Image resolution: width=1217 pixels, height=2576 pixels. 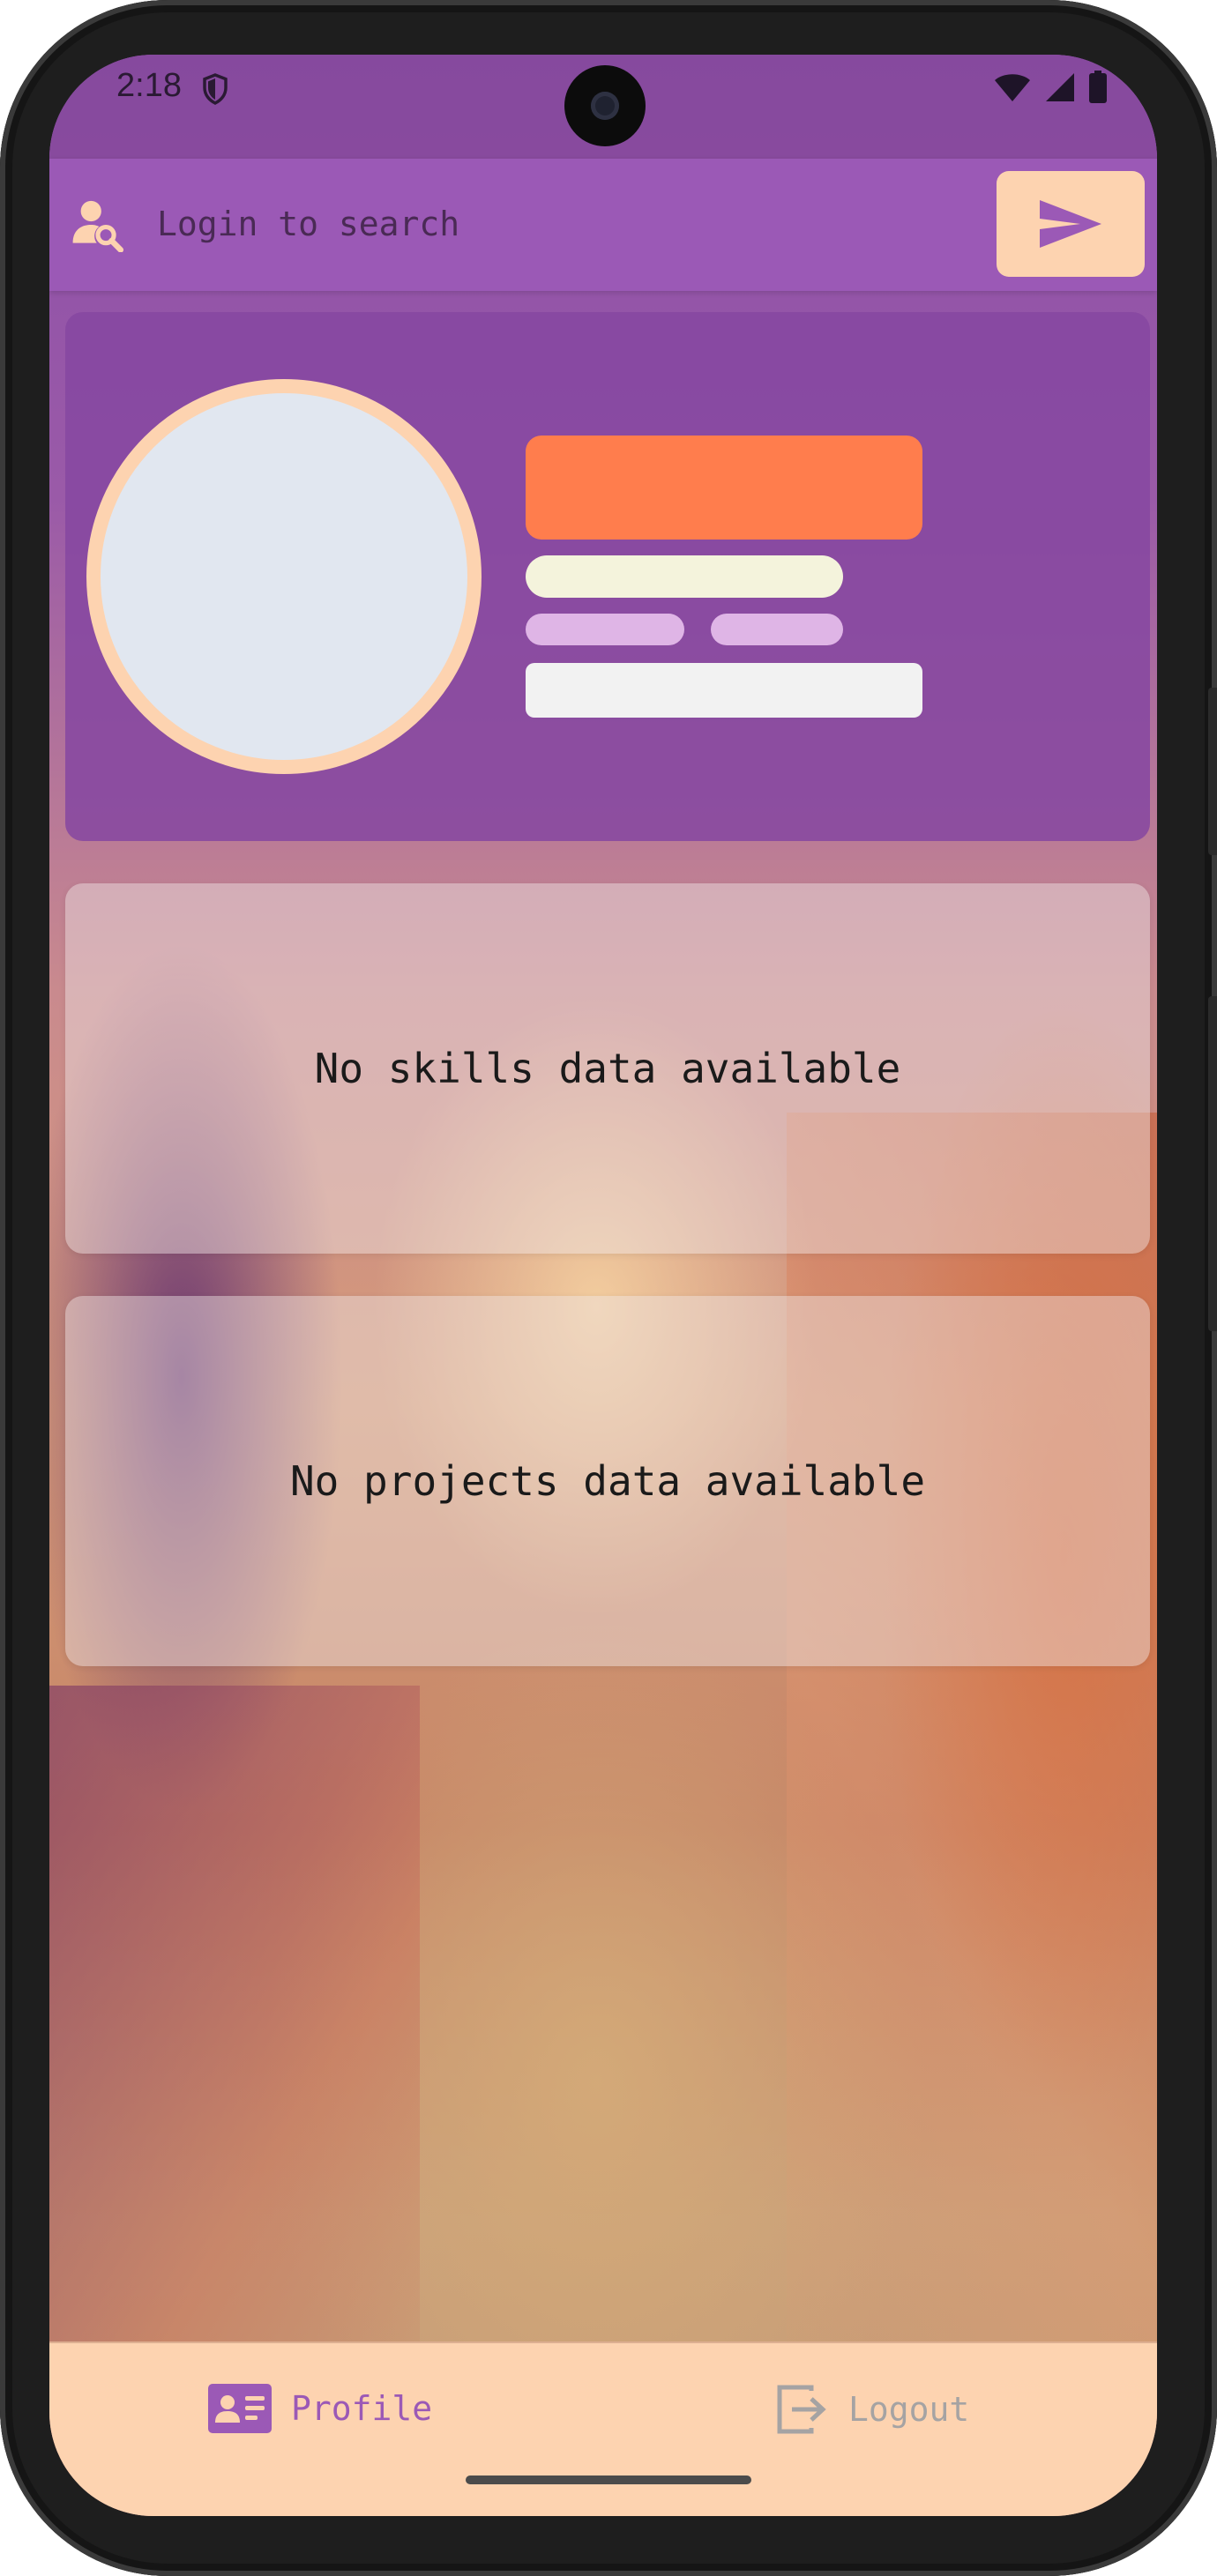 I want to click on send-icon, so click(x=1070, y=224).